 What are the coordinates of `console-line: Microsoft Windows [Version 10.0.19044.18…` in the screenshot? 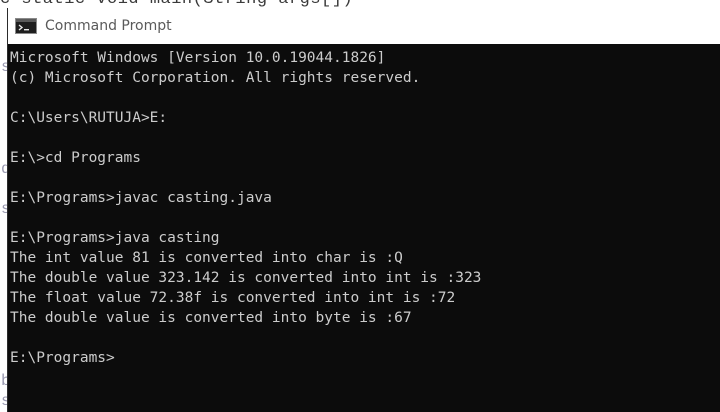 It's located at (198, 58).